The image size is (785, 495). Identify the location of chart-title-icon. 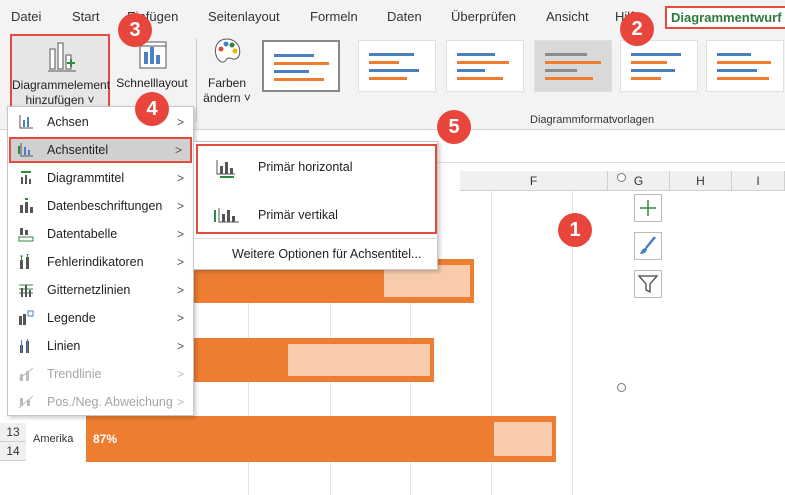
(26, 177).